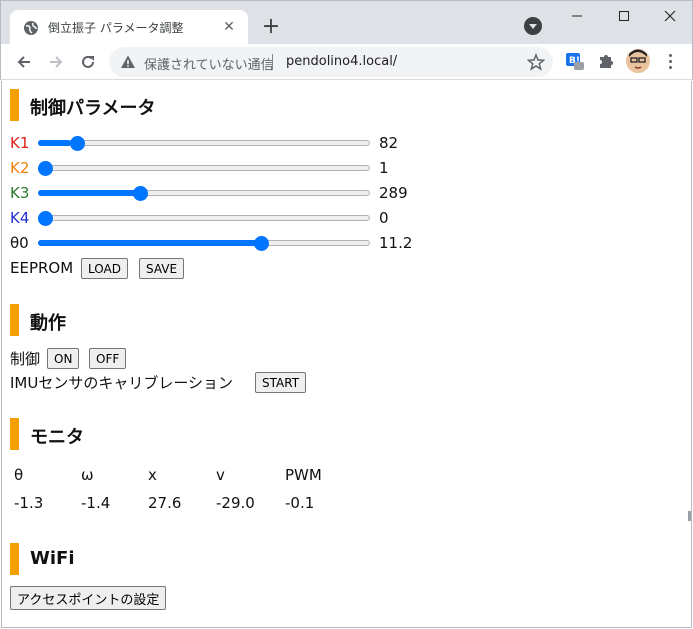 The image size is (693, 629). Describe the element at coordinates (96, 503) in the screenshot. I see `monitor-value: -1.4` at that location.